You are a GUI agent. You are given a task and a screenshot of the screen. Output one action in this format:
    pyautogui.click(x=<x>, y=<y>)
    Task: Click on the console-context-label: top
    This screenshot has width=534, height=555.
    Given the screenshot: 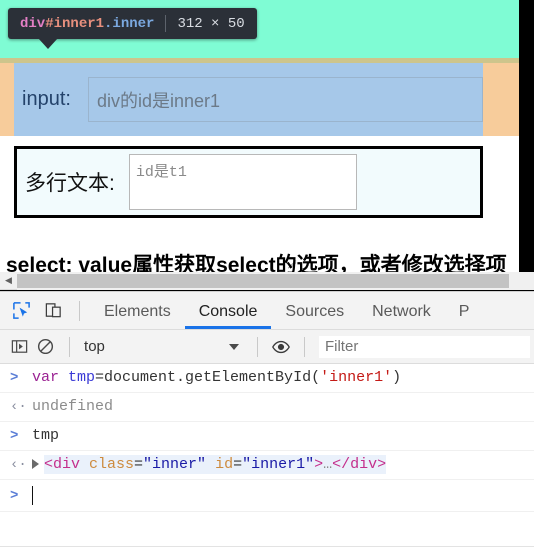 What is the action you would take?
    pyautogui.click(x=94, y=346)
    